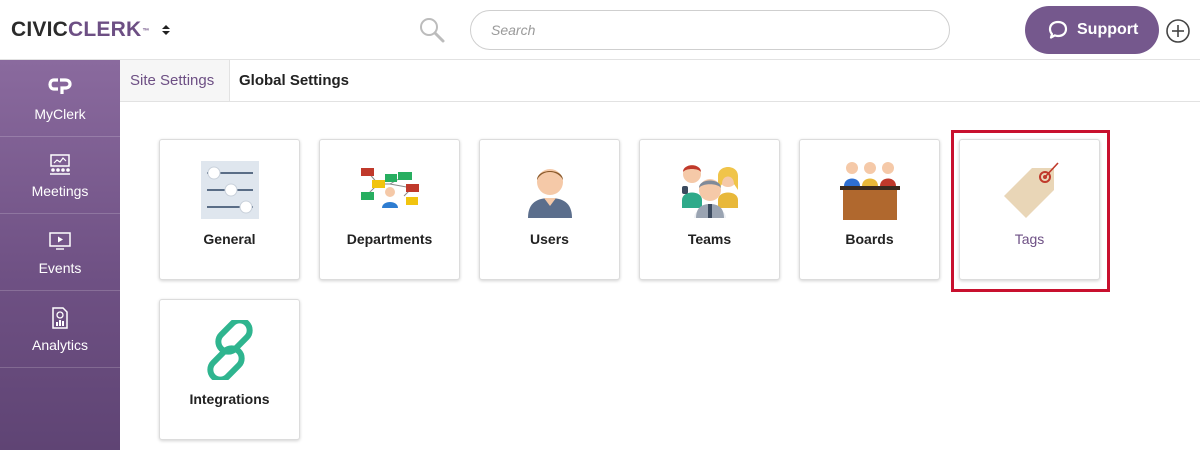 This screenshot has width=1200, height=450. Describe the element at coordinates (389, 209) in the screenshot. I see `tile-departments: Departments` at that location.